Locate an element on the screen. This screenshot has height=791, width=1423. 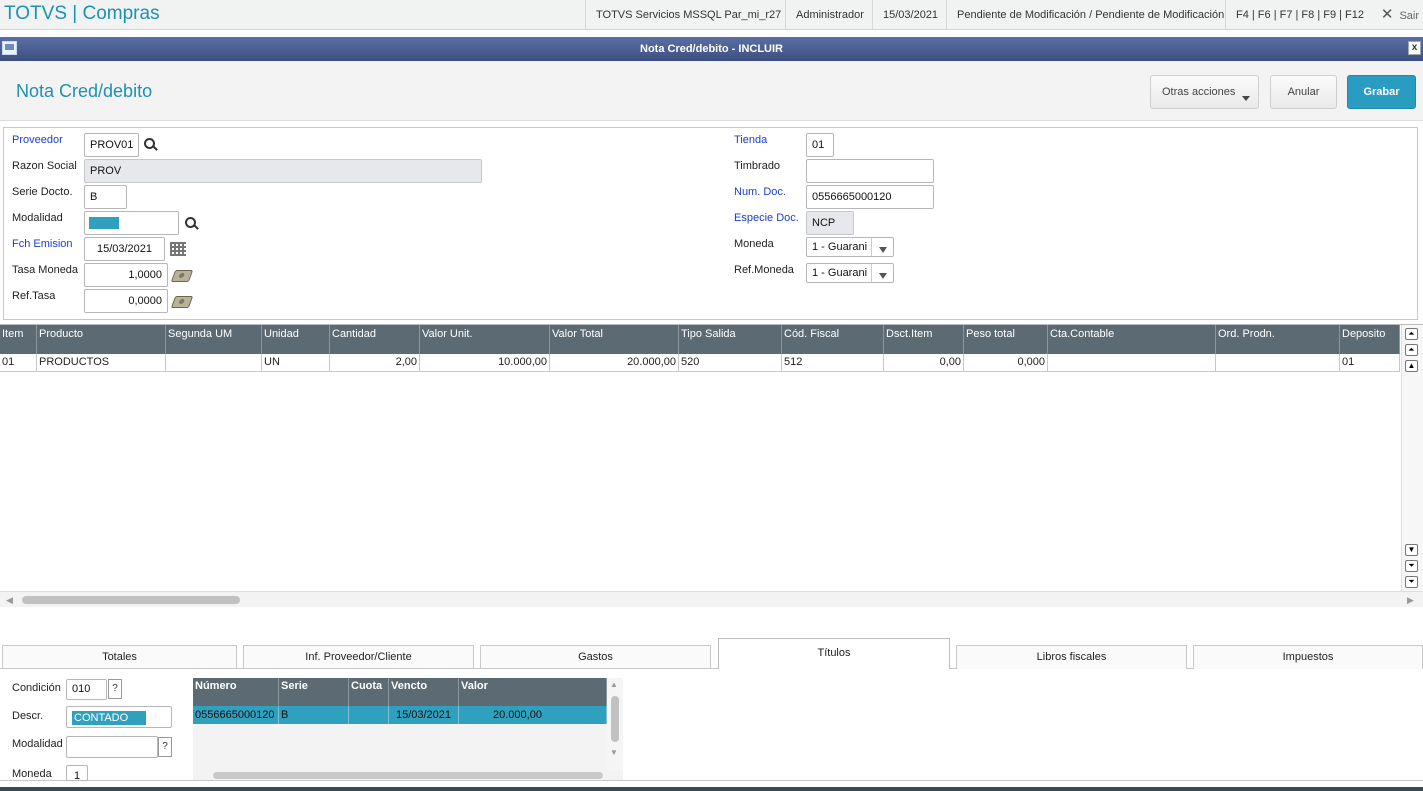
column-header: Segunda UM is located at coordinates (214, 339).